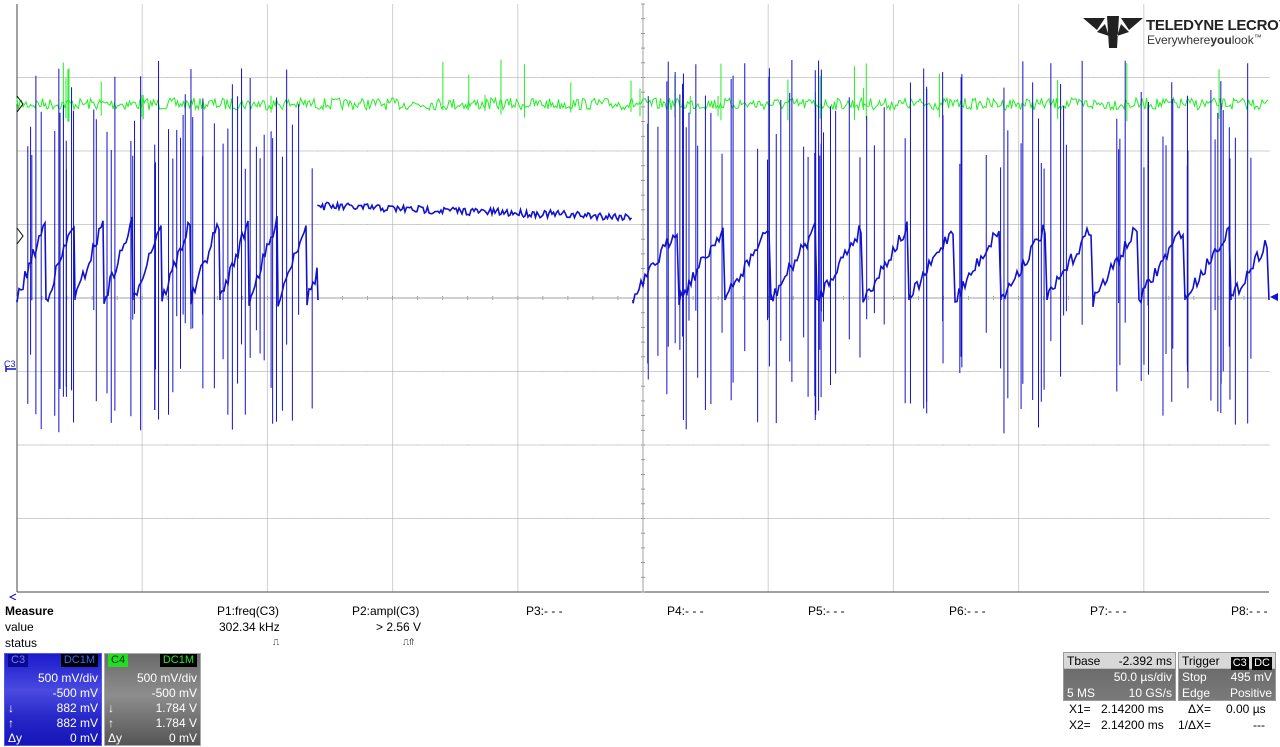 The image size is (1280, 747). Describe the element at coordinates (1274, 297) in the screenshot. I see `trigger-level-marker` at that location.